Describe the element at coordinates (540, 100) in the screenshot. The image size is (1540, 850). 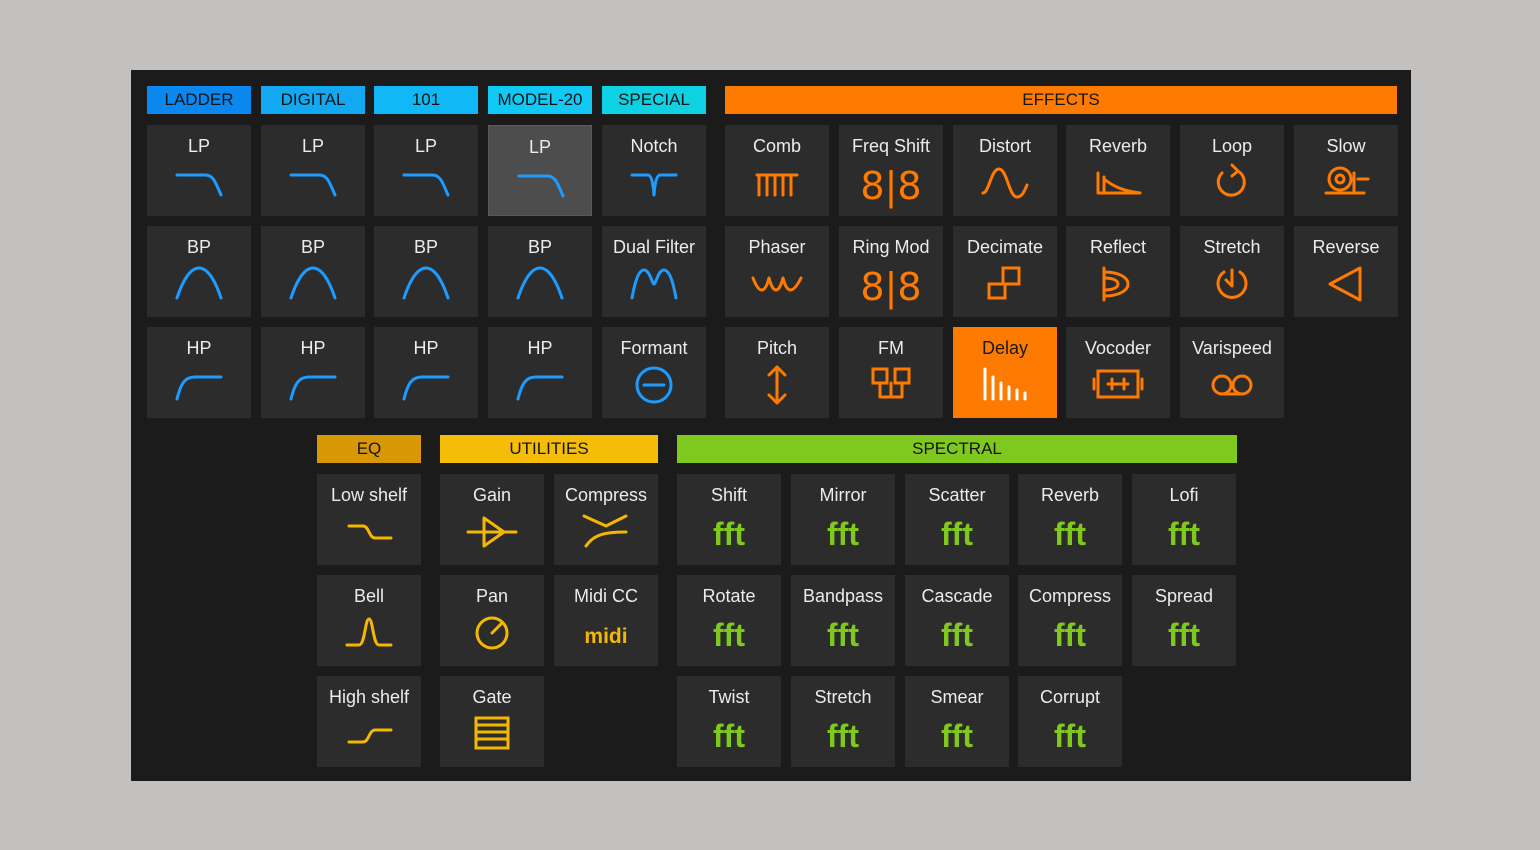
I see `header-model-20: MODEL-20` at that location.